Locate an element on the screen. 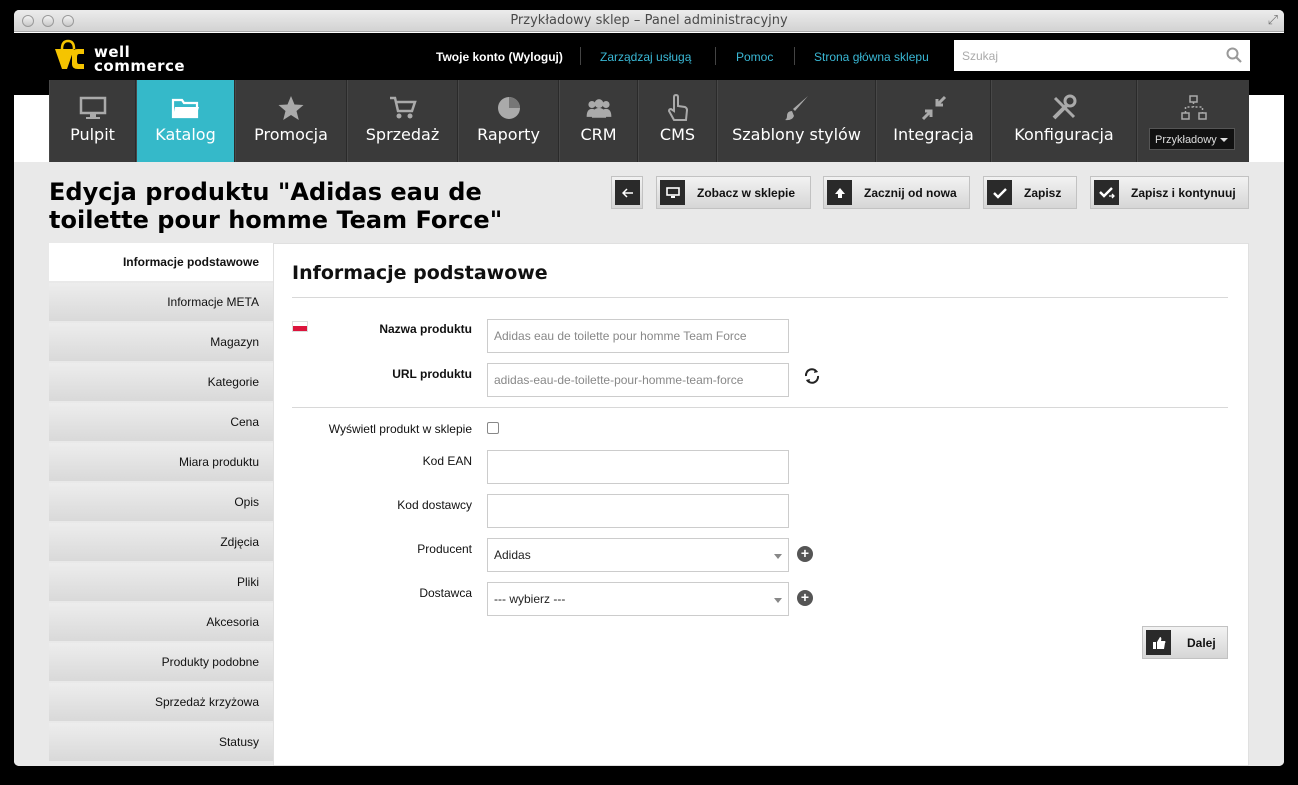 This screenshot has height=785, width=1298. hand-pointer-icon is located at coordinates (678, 108).